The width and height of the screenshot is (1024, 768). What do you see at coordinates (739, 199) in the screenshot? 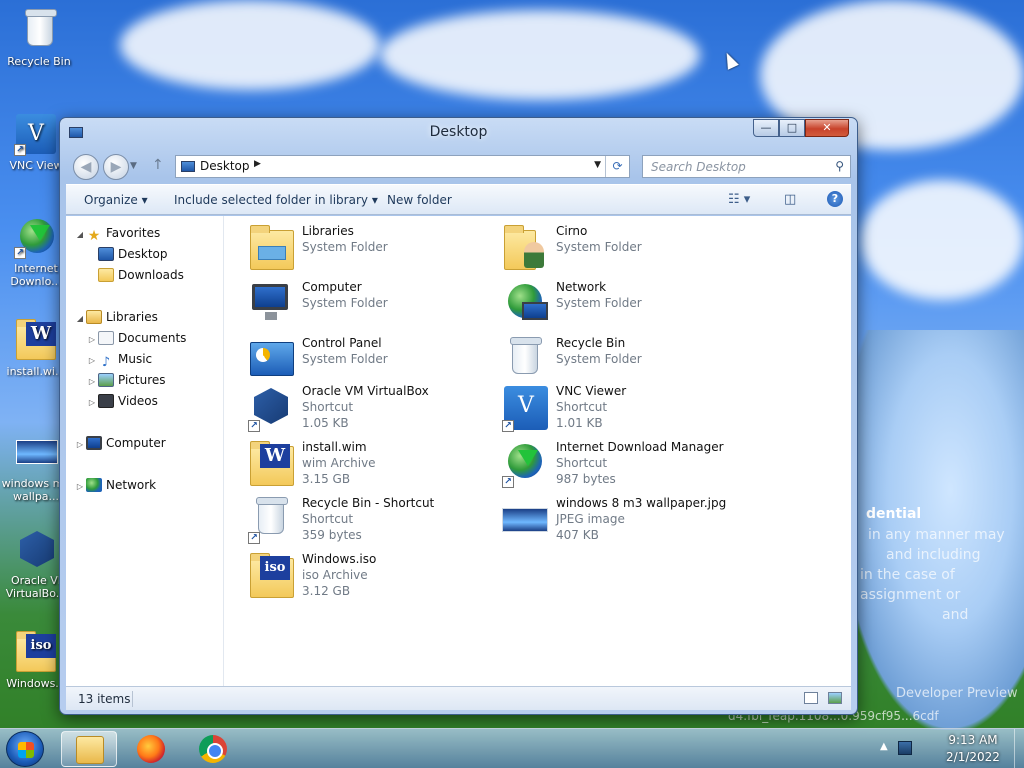
I see `change-view-icon: ☷ ▾` at bounding box center [739, 199].